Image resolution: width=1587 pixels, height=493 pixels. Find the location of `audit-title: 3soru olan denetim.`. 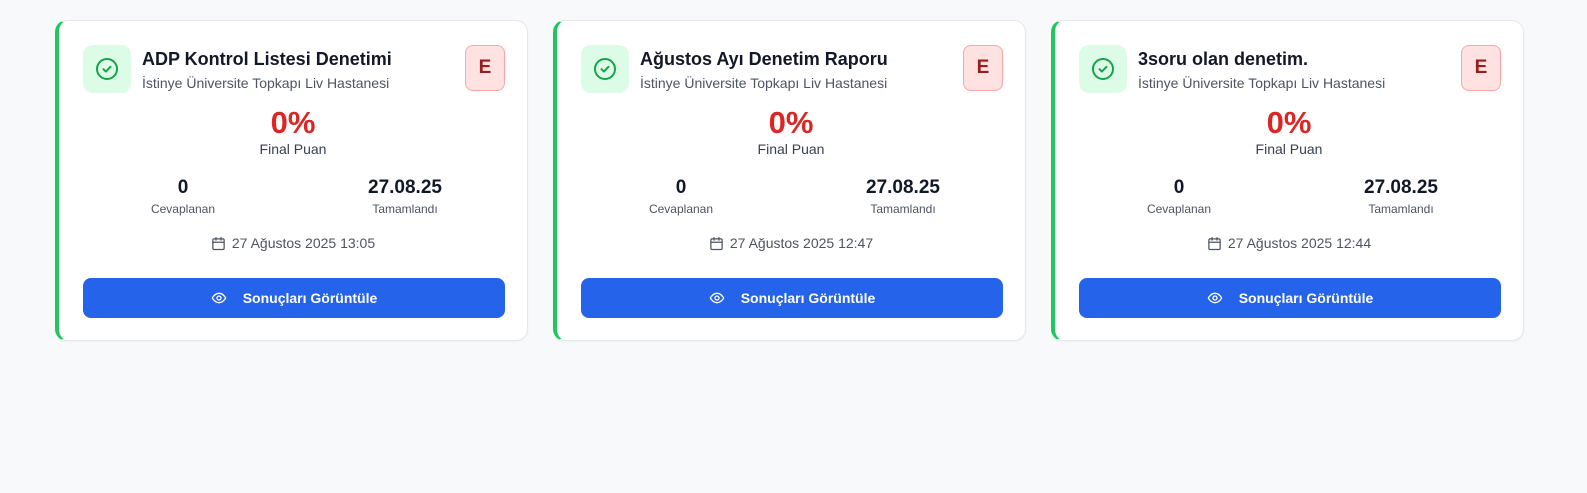

audit-title: 3soru olan denetim. is located at coordinates (1223, 59).